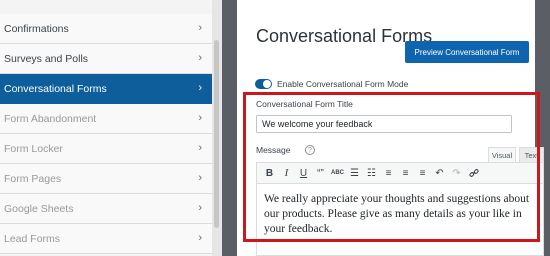 The image size is (550, 256). Describe the element at coordinates (106, 149) in the screenshot. I see `sidebar-item-form-locker: Form Locker ›` at that location.